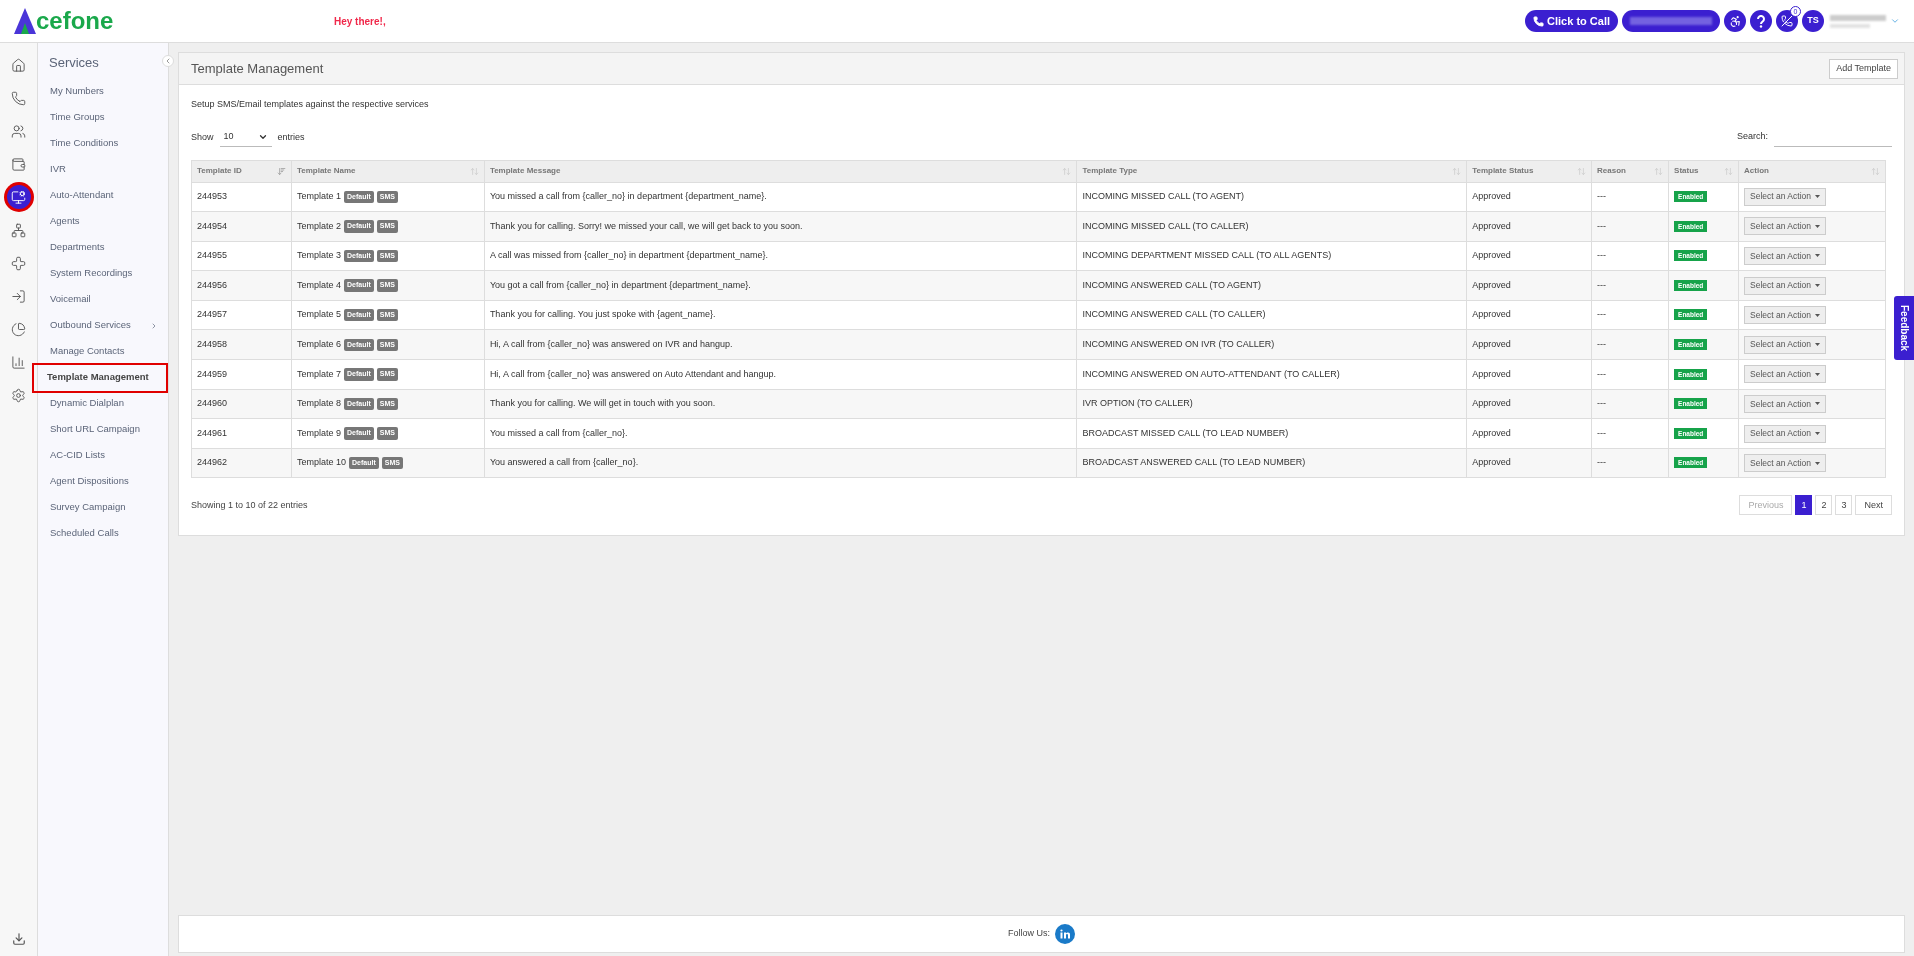  I want to click on sidebar-item: Time Groups, so click(104, 117).